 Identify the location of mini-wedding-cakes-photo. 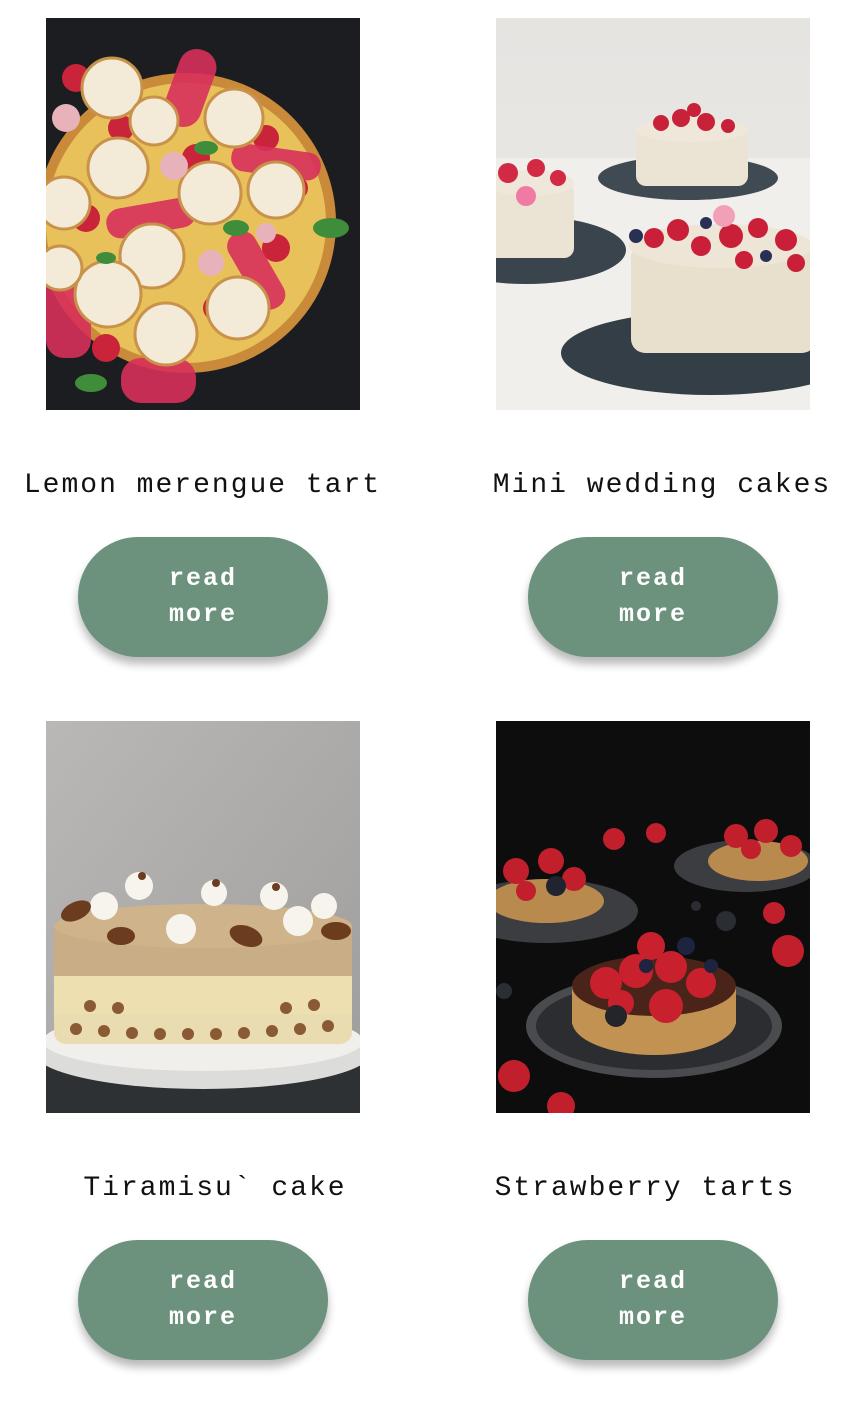
(653, 214).